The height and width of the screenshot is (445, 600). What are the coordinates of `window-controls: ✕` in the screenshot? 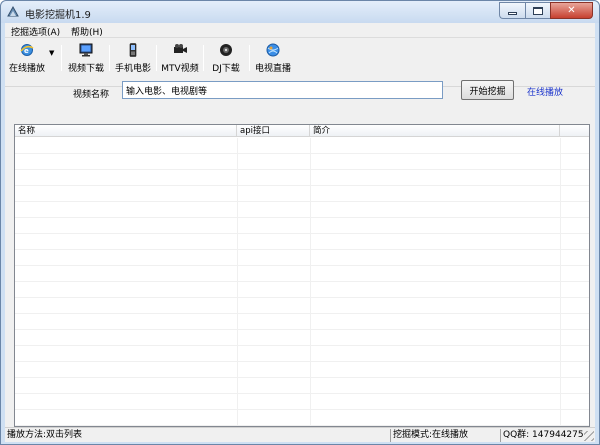 It's located at (546, 11).